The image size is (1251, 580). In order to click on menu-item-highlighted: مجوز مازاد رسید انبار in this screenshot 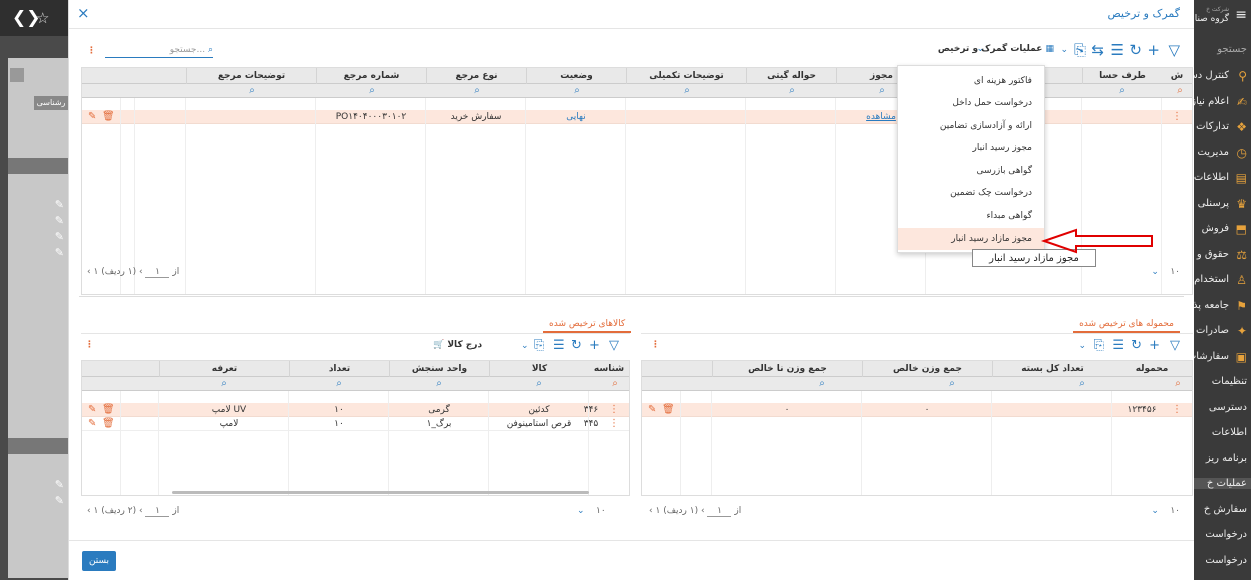, I will do `click(971, 239)`.